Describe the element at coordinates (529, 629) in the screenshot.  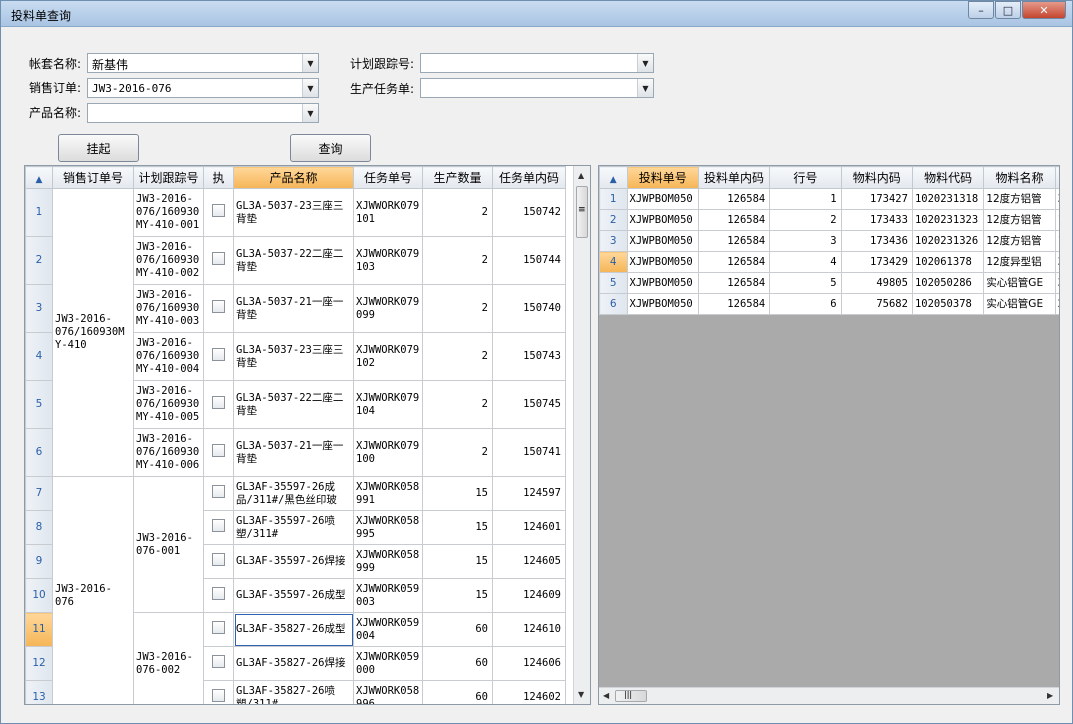
I see `task-code-cell: 124610` at that location.